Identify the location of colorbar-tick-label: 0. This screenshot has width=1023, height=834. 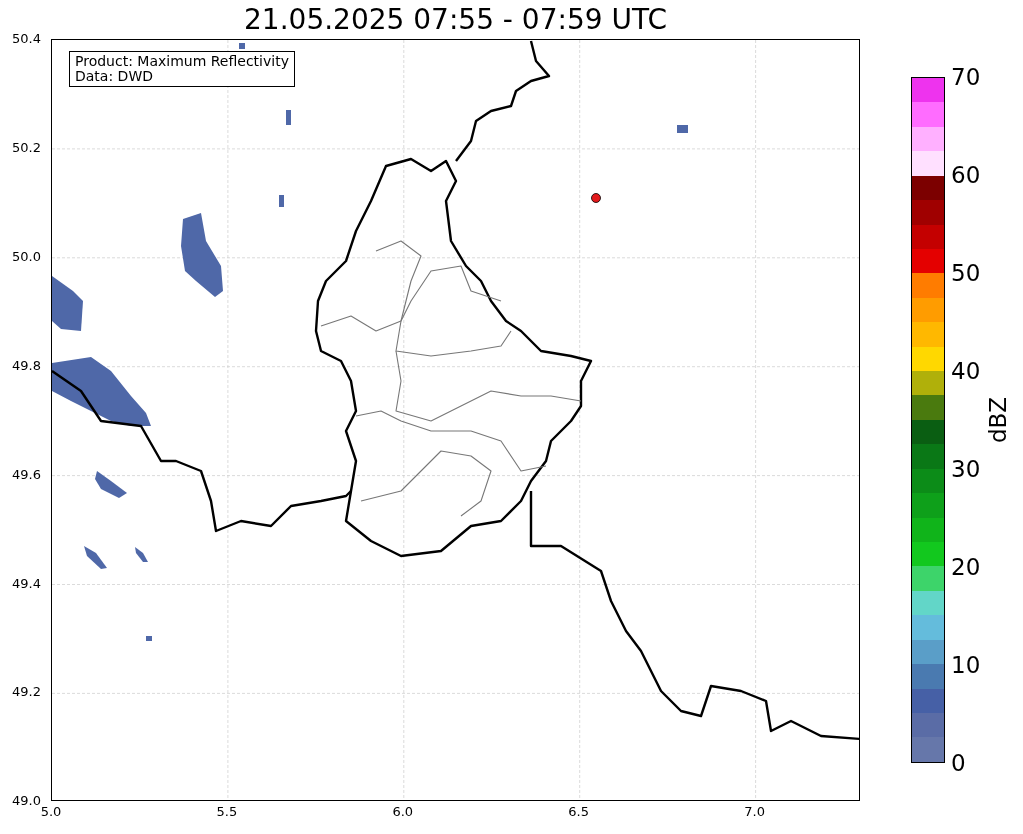
(958, 763).